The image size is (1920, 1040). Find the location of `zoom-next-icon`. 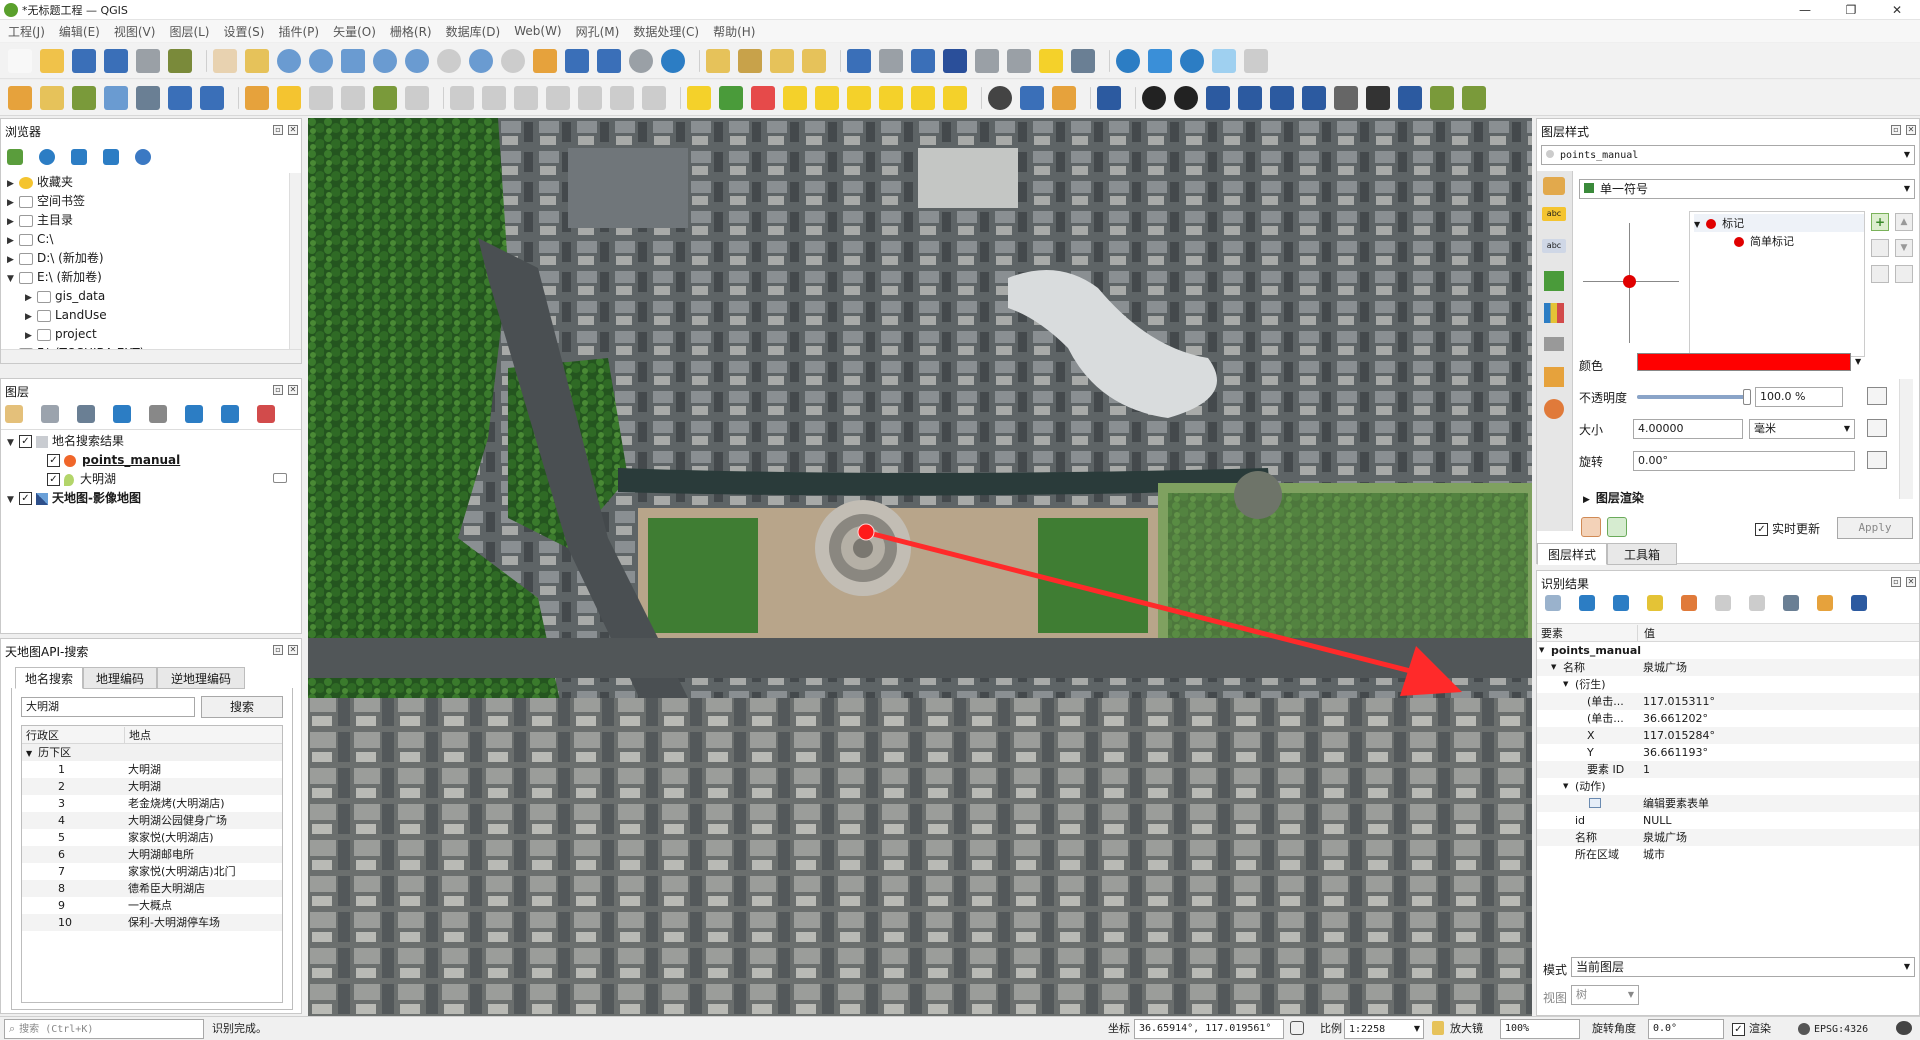

zoom-next-icon is located at coordinates (513, 60).